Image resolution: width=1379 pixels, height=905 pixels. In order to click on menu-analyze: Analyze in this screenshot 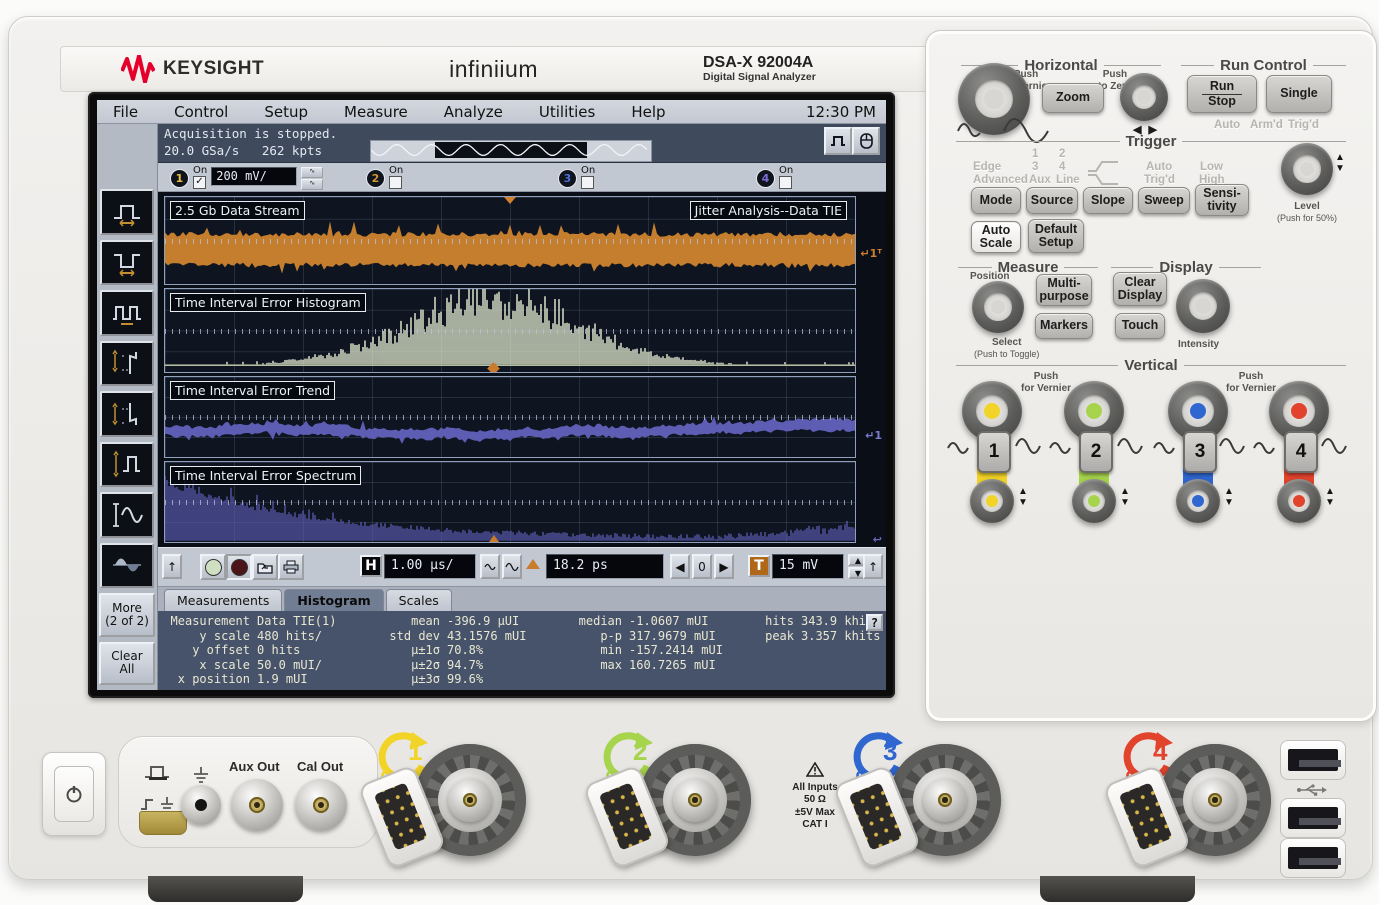, I will do `click(473, 112)`.